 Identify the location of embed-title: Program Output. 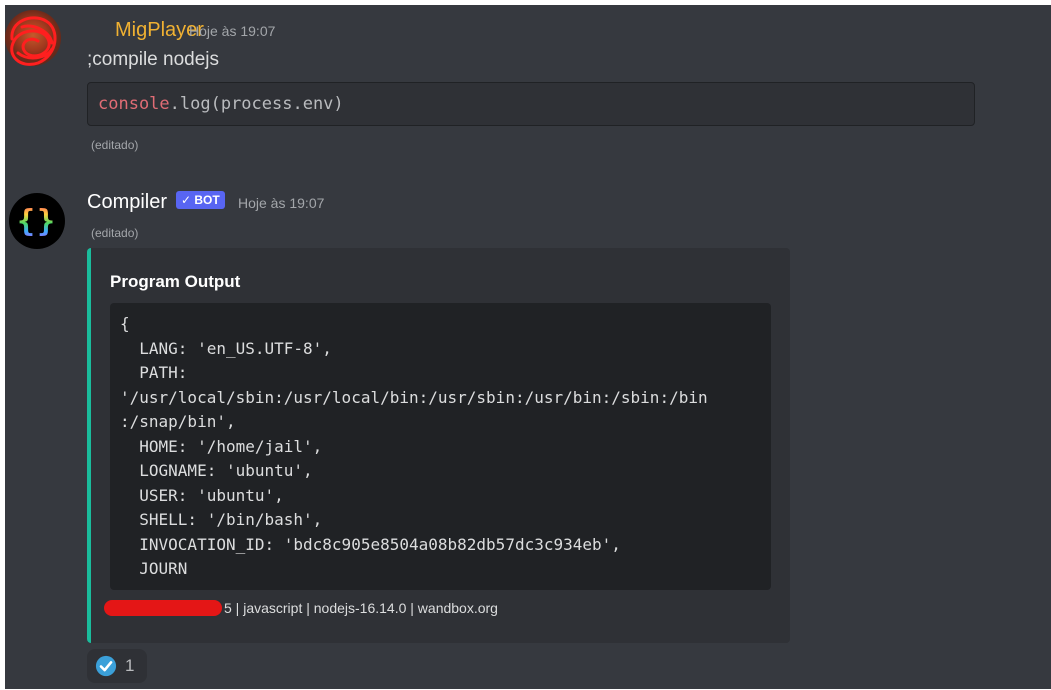
(175, 281).